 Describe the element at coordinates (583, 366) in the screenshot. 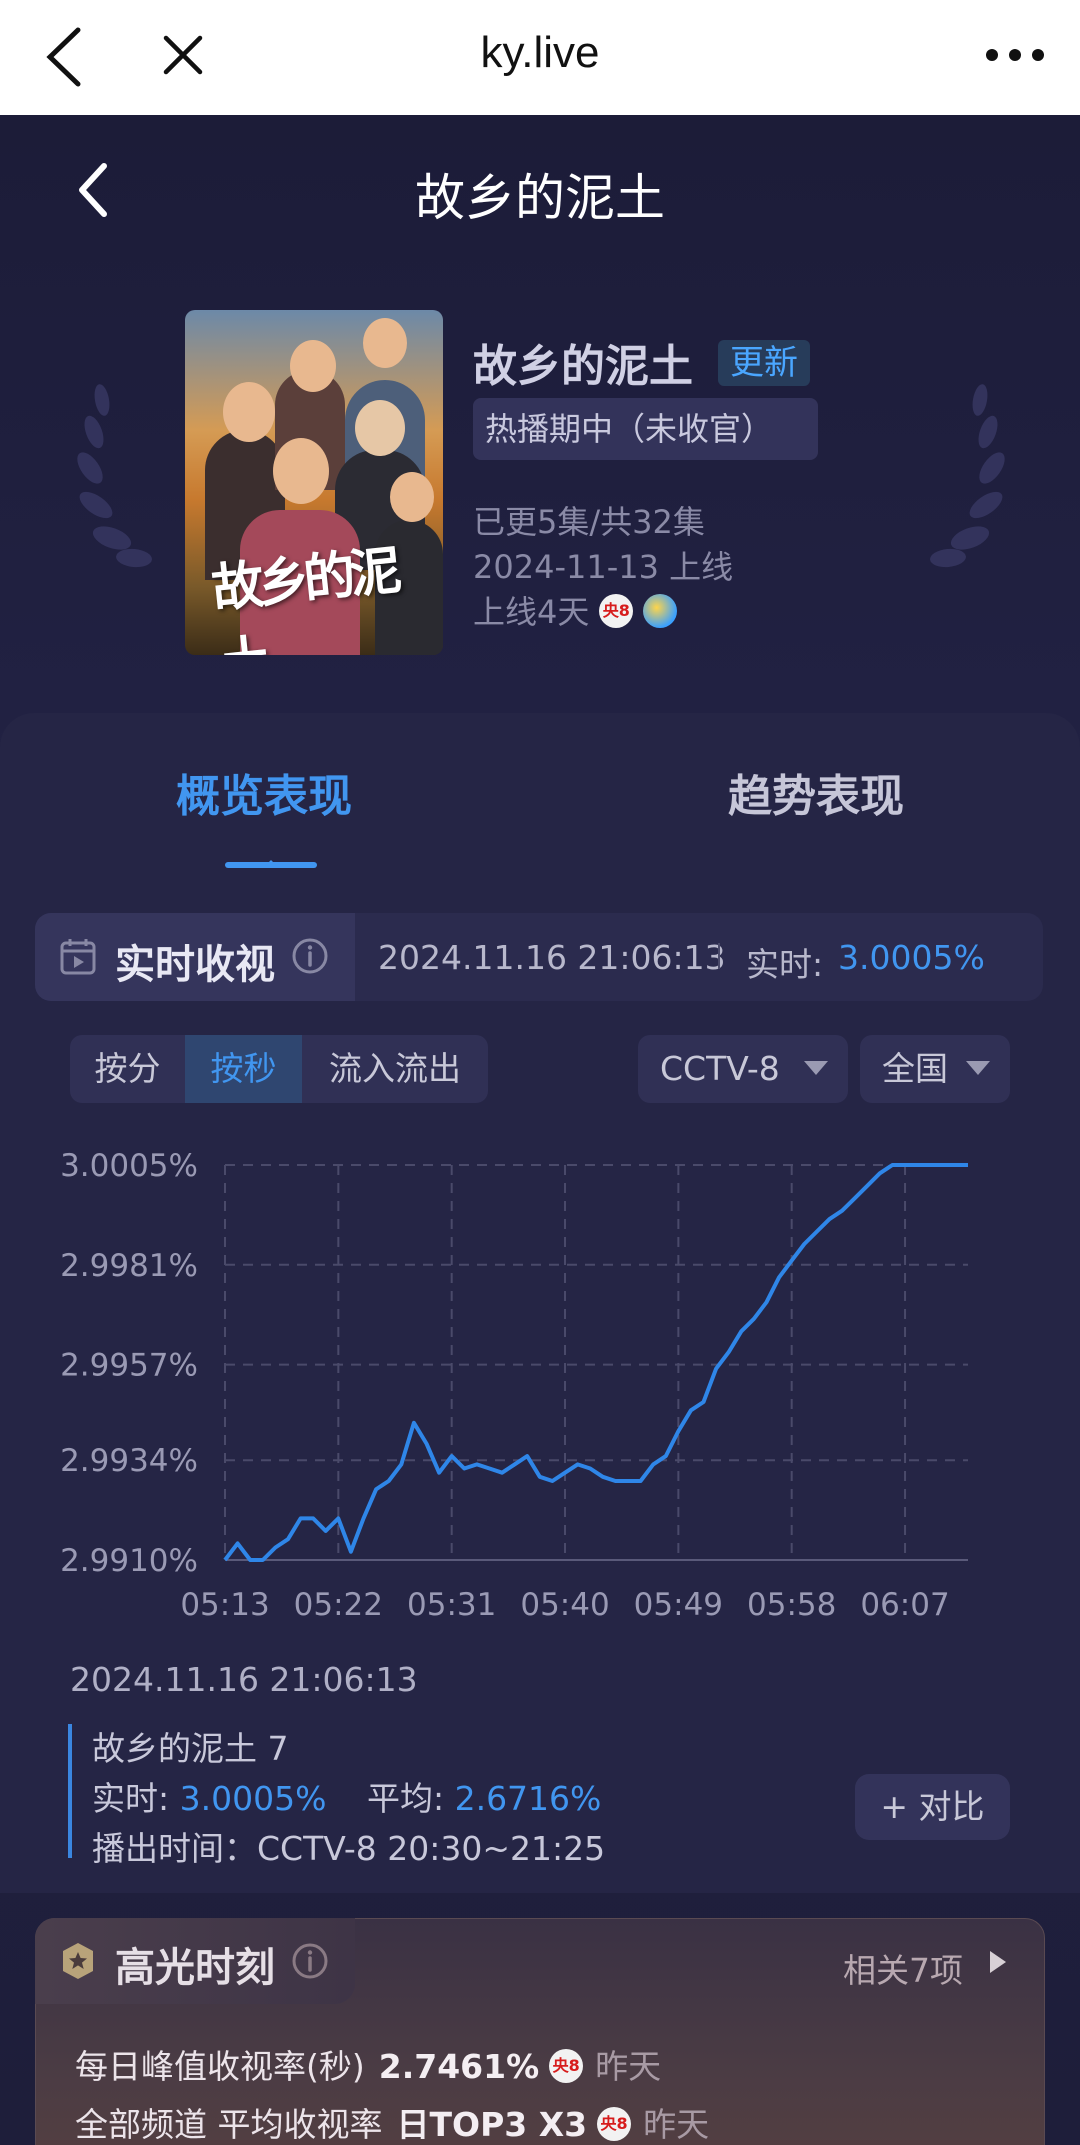

I see `show-name: 故乡的泥土` at that location.